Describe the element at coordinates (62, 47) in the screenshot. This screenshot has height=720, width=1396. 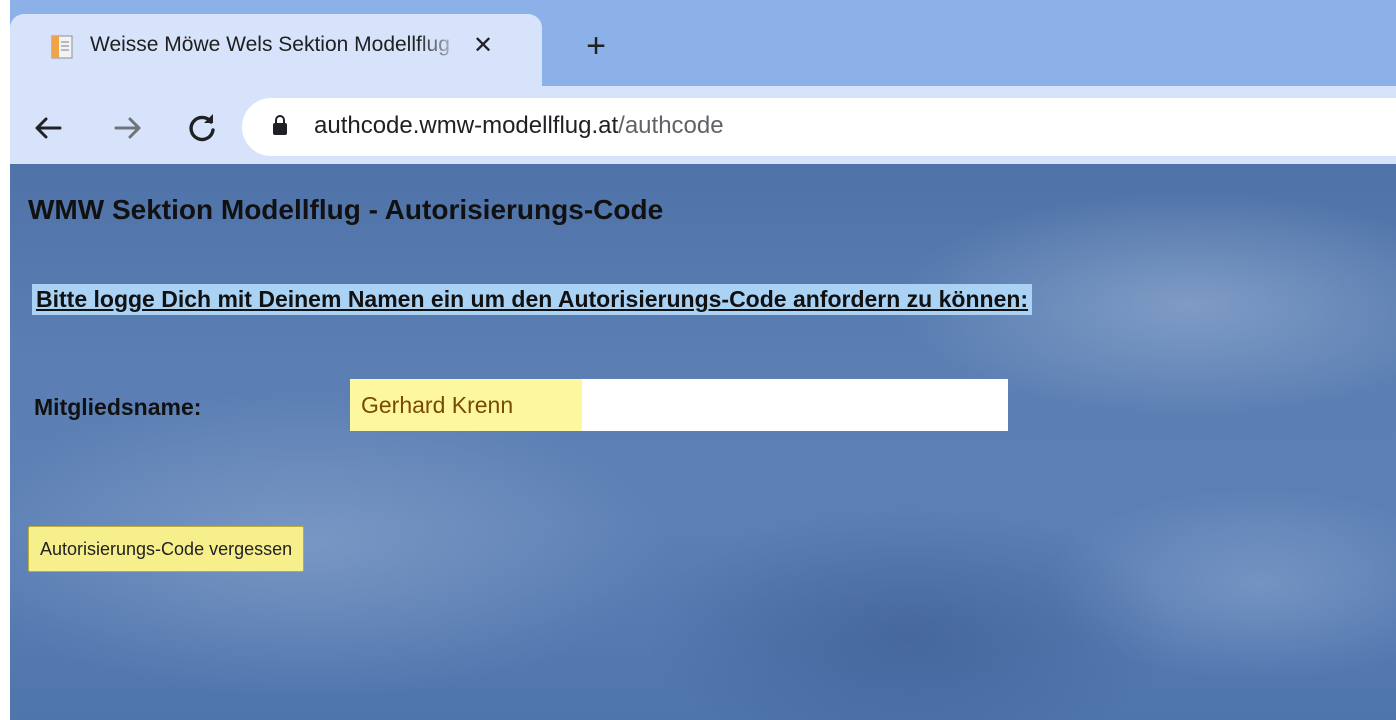
I see `document-icon` at that location.